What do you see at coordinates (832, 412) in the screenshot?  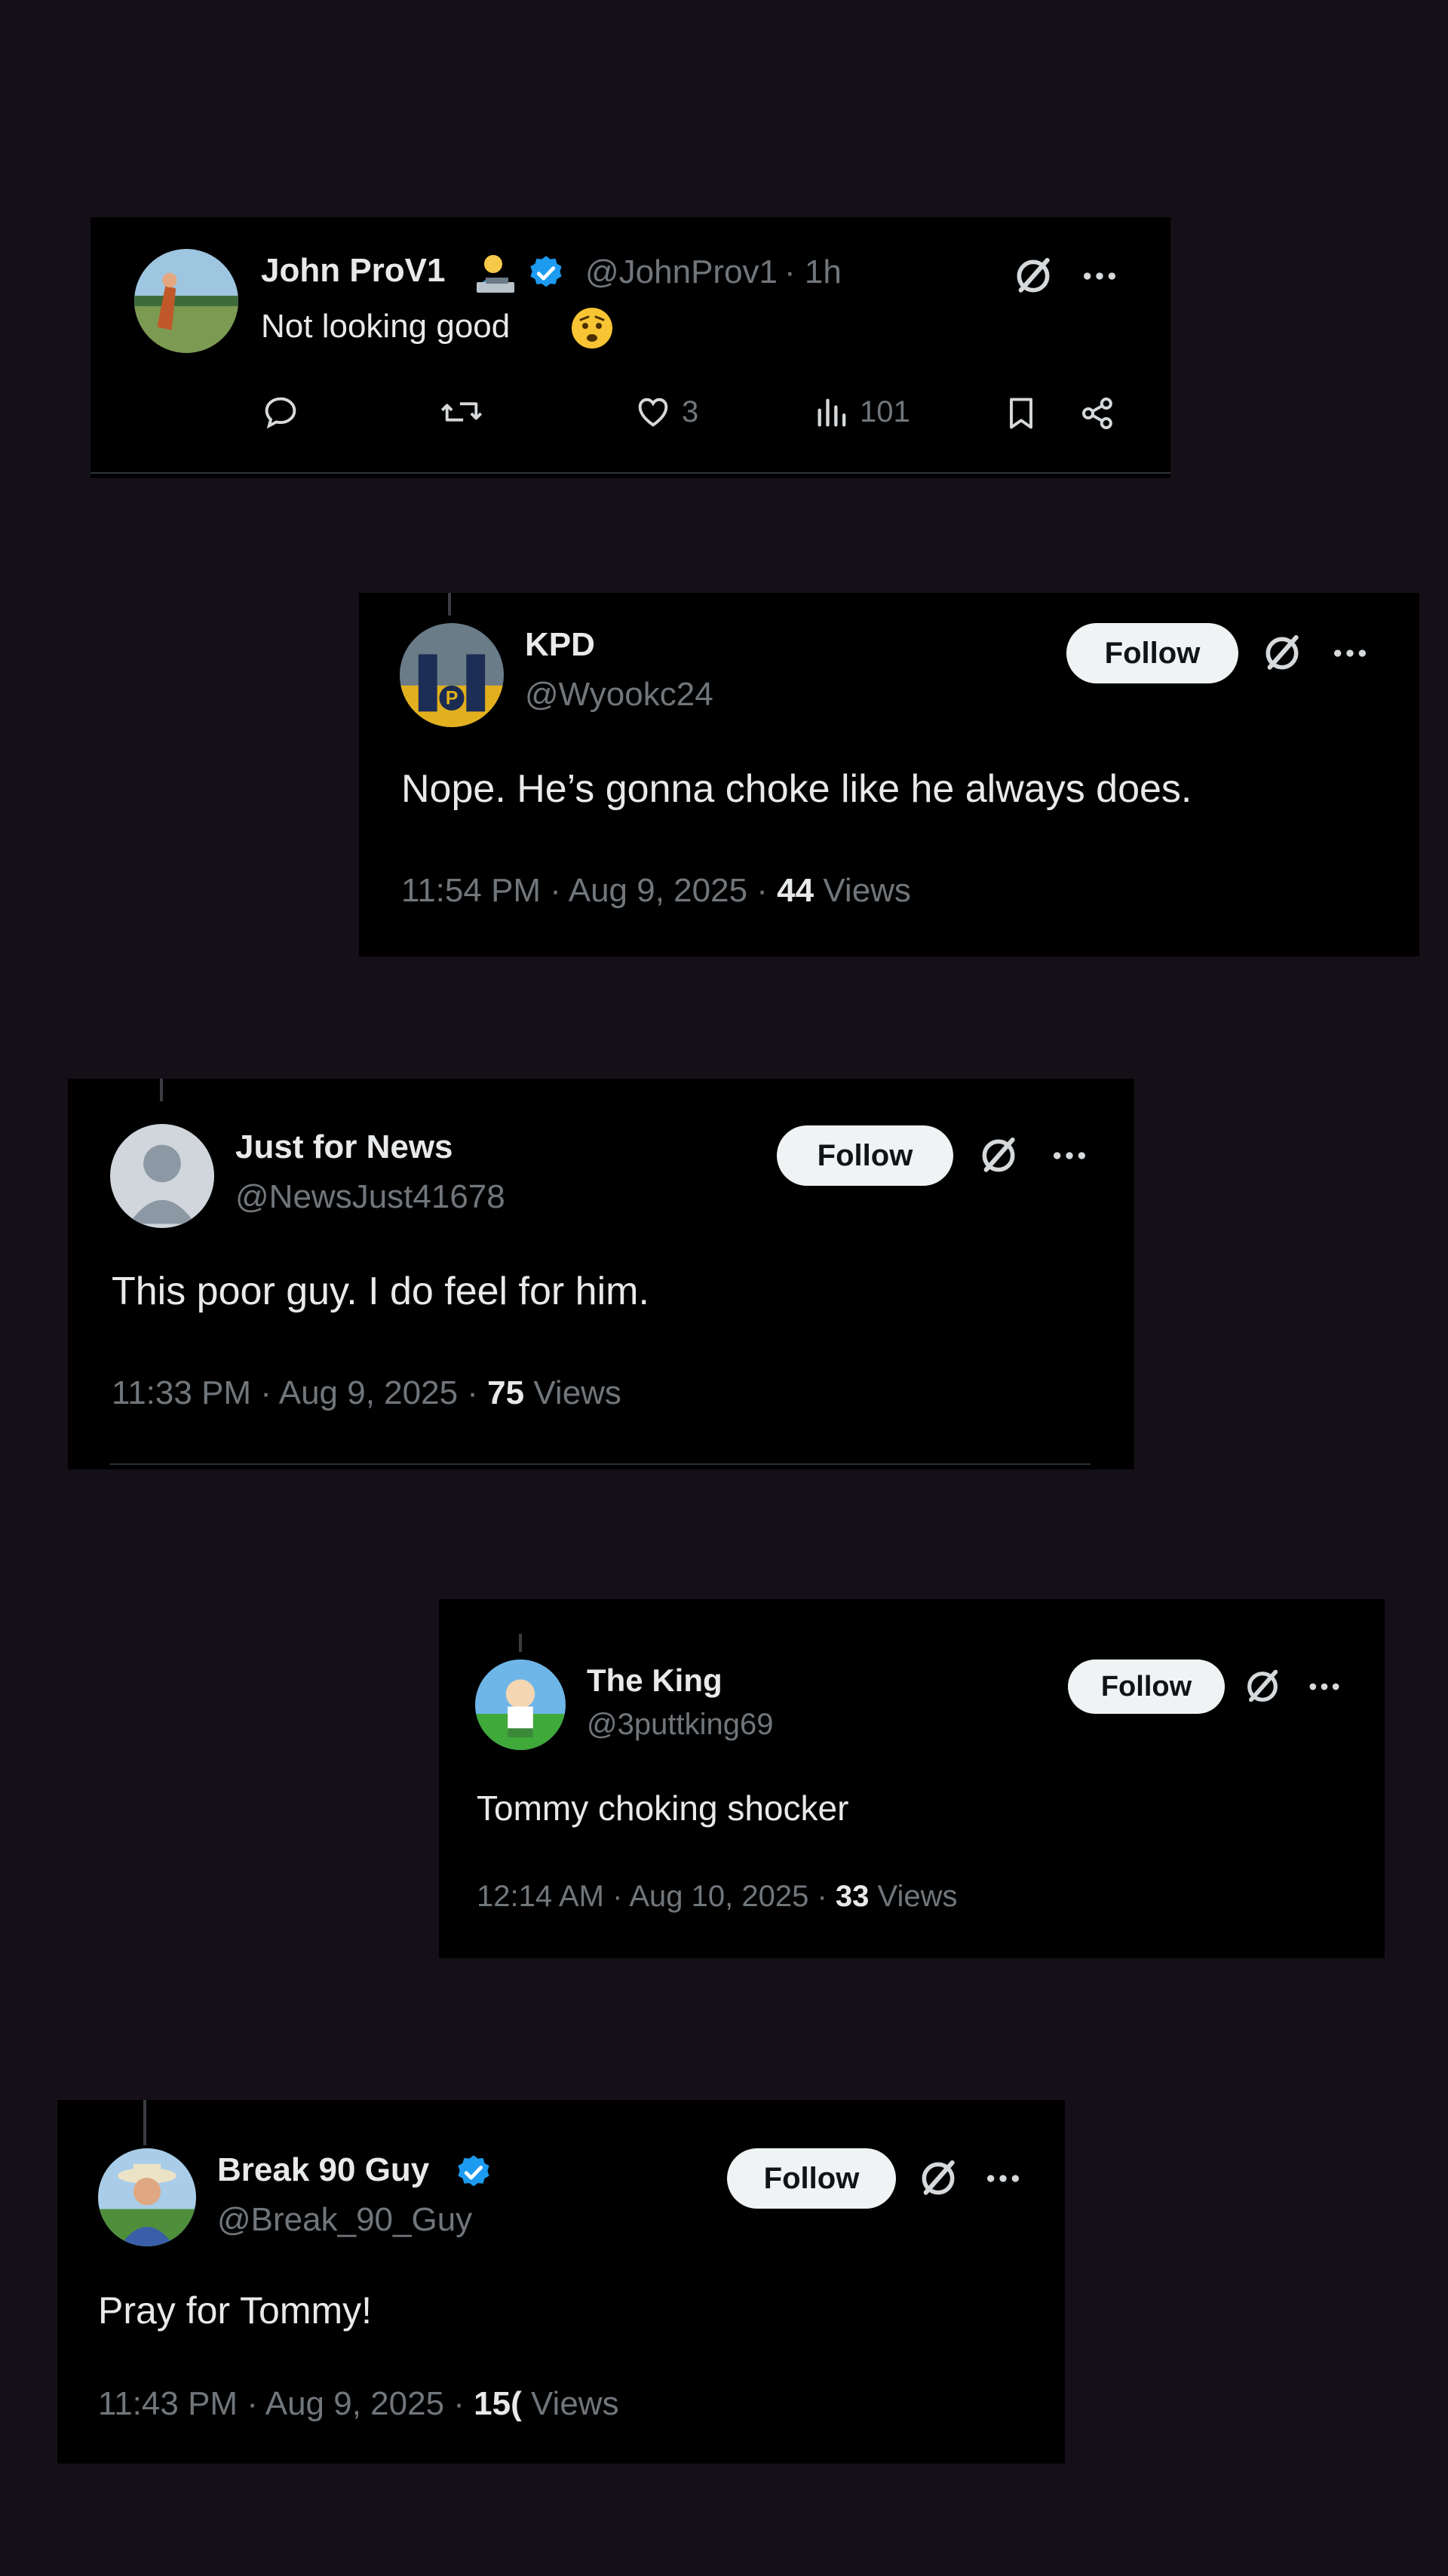 I see `analytics-icon` at bounding box center [832, 412].